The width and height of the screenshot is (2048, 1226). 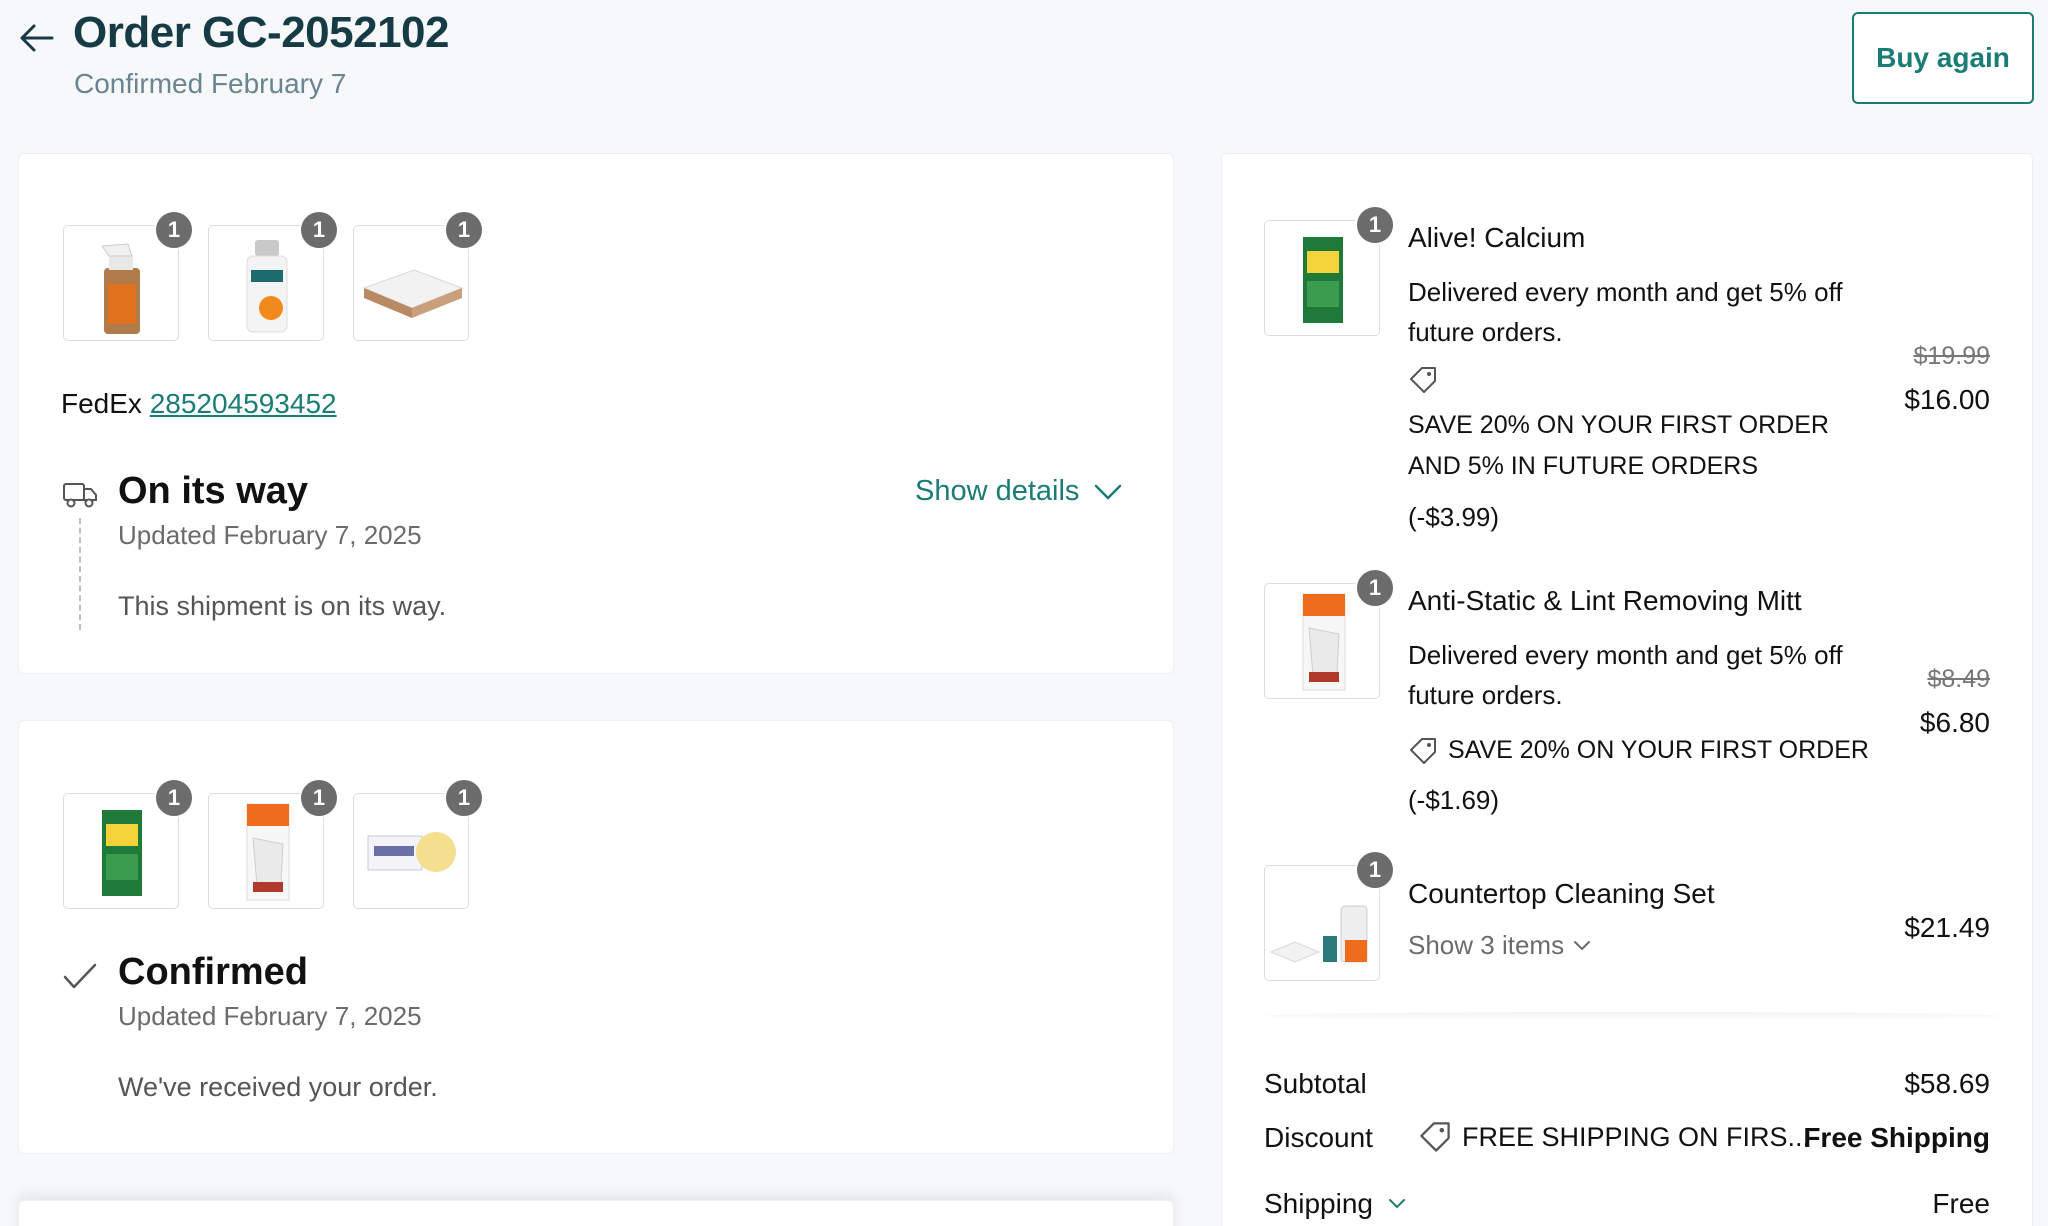 I want to click on confirmed-status: Confirmed, so click(x=213, y=972).